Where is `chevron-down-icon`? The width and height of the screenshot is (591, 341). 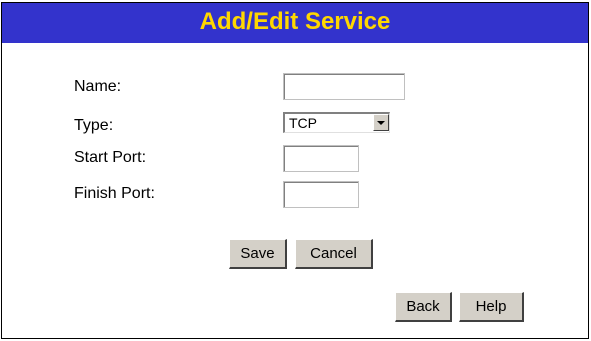 chevron-down-icon is located at coordinates (381, 122).